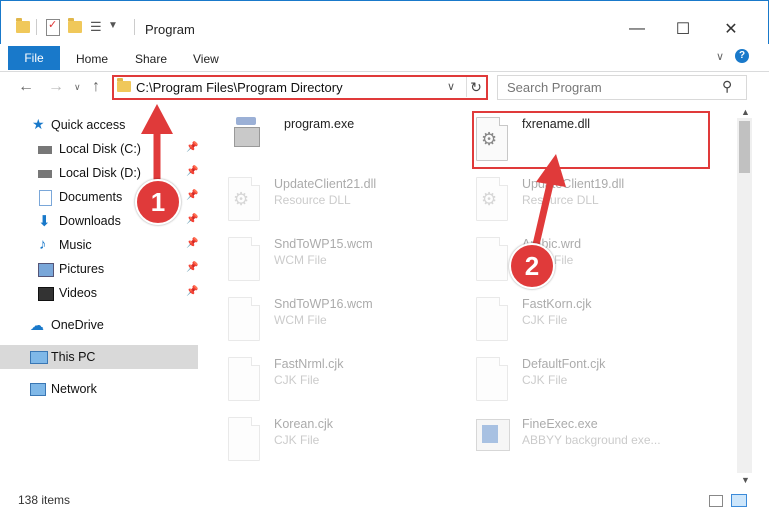 Image resolution: width=769 pixels, height=519 pixels. I want to click on step-1-badge: 1, so click(158, 202).